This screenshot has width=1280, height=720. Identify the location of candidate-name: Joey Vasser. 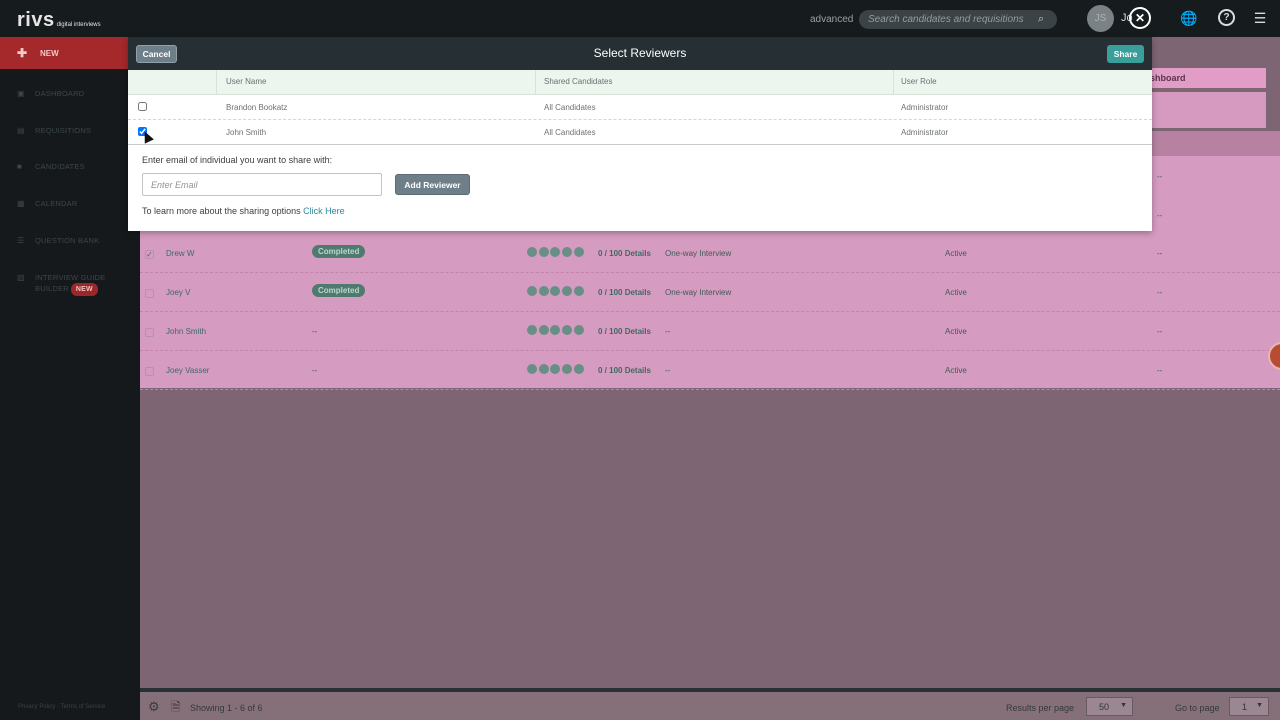
(187, 370).